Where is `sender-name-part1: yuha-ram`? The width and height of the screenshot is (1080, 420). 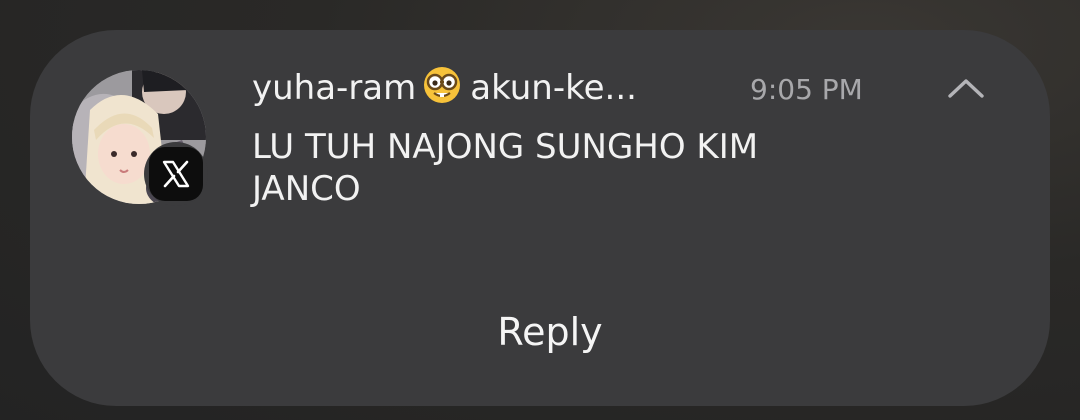 sender-name-part1: yuha-ram is located at coordinates (334, 88).